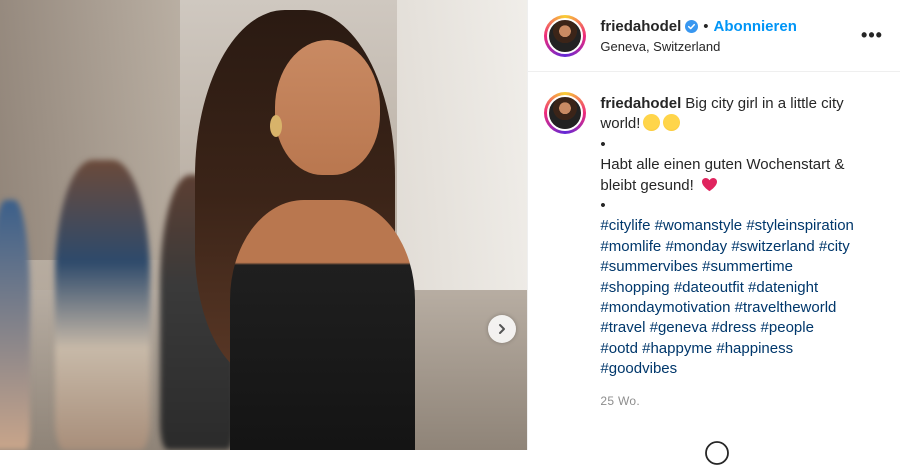  What do you see at coordinates (622, 327) in the screenshot?
I see `hashtag-link: #travel` at bounding box center [622, 327].